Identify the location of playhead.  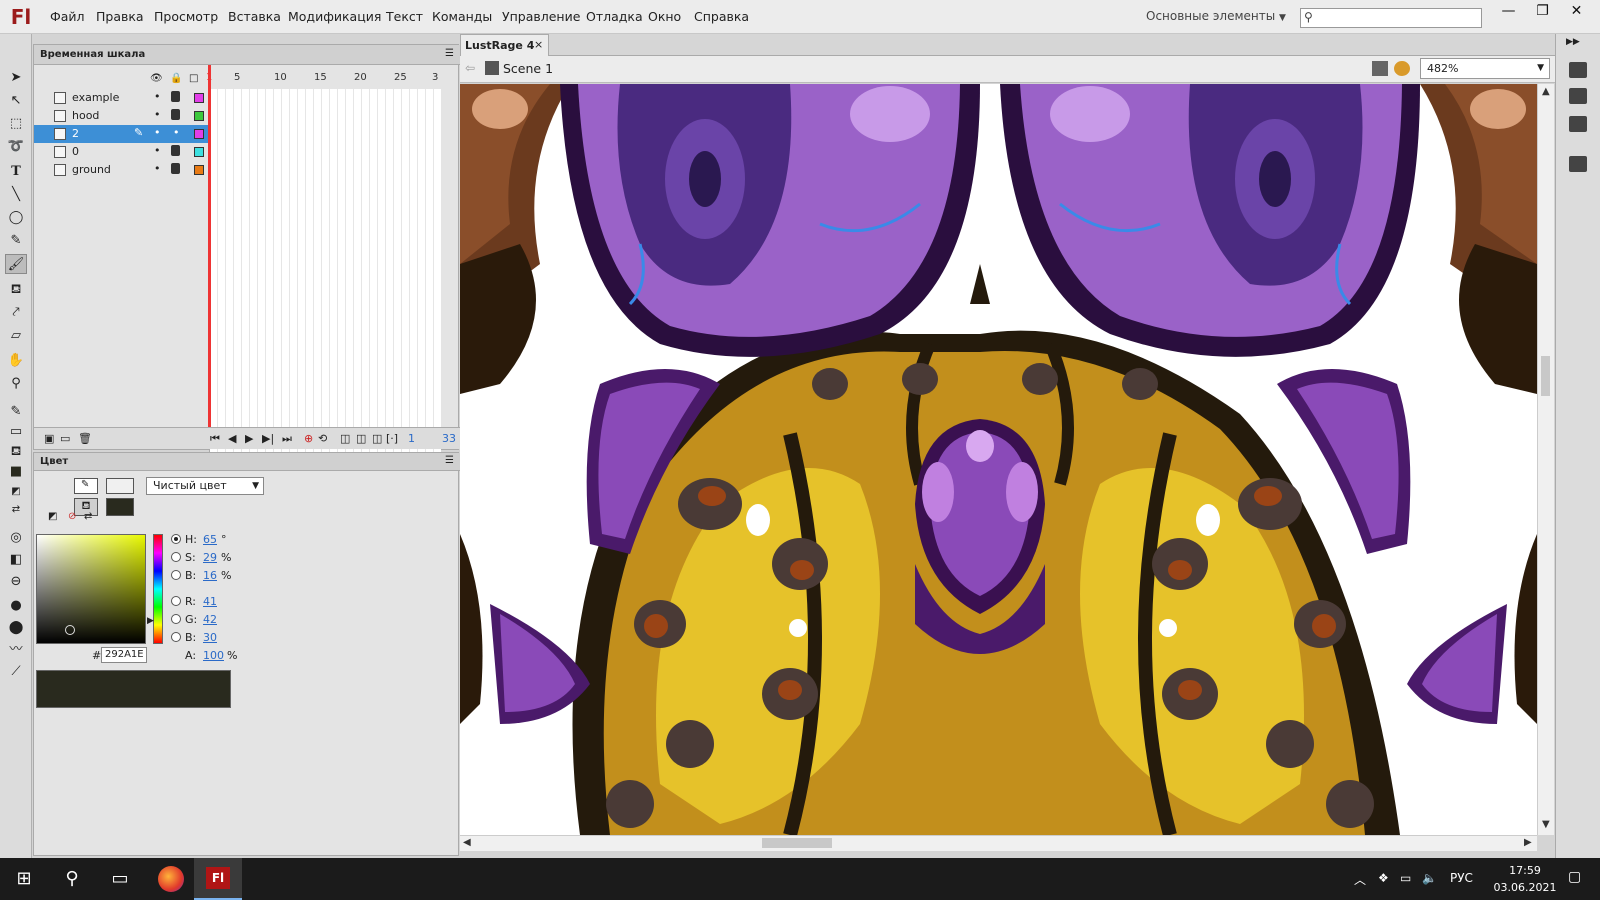
(209, 246).